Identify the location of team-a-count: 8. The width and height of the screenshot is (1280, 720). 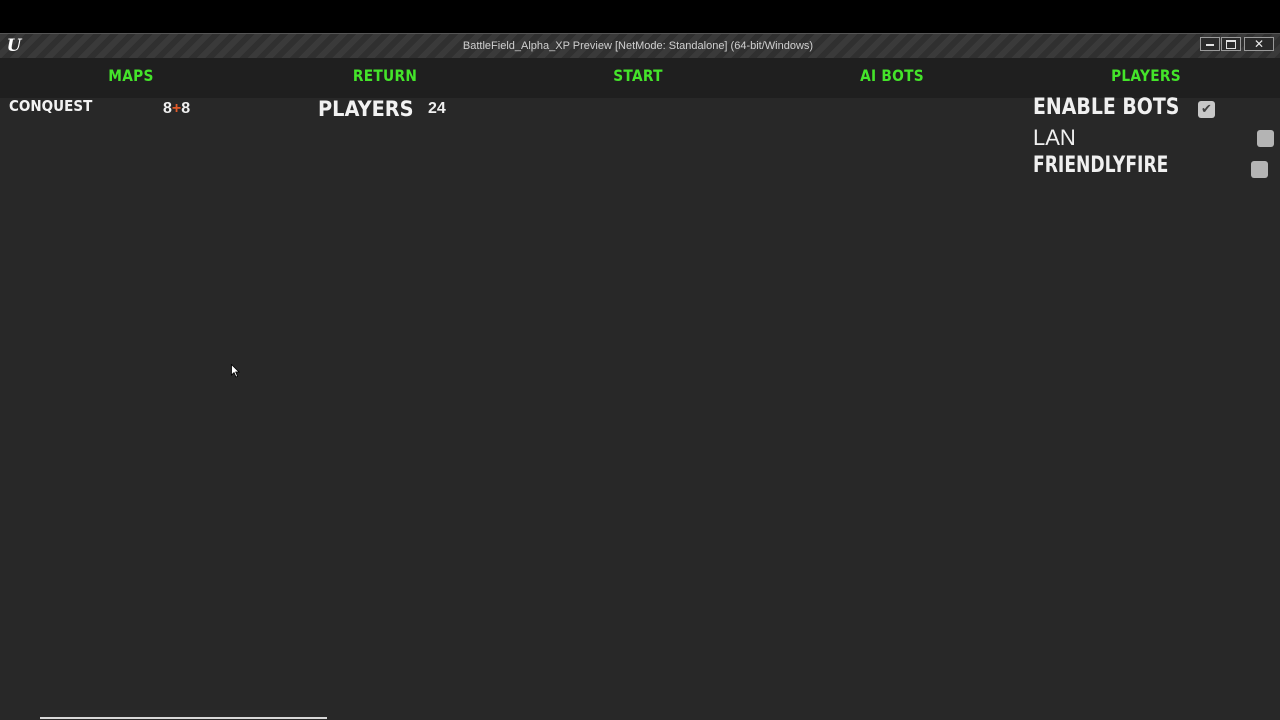
(167, 108).